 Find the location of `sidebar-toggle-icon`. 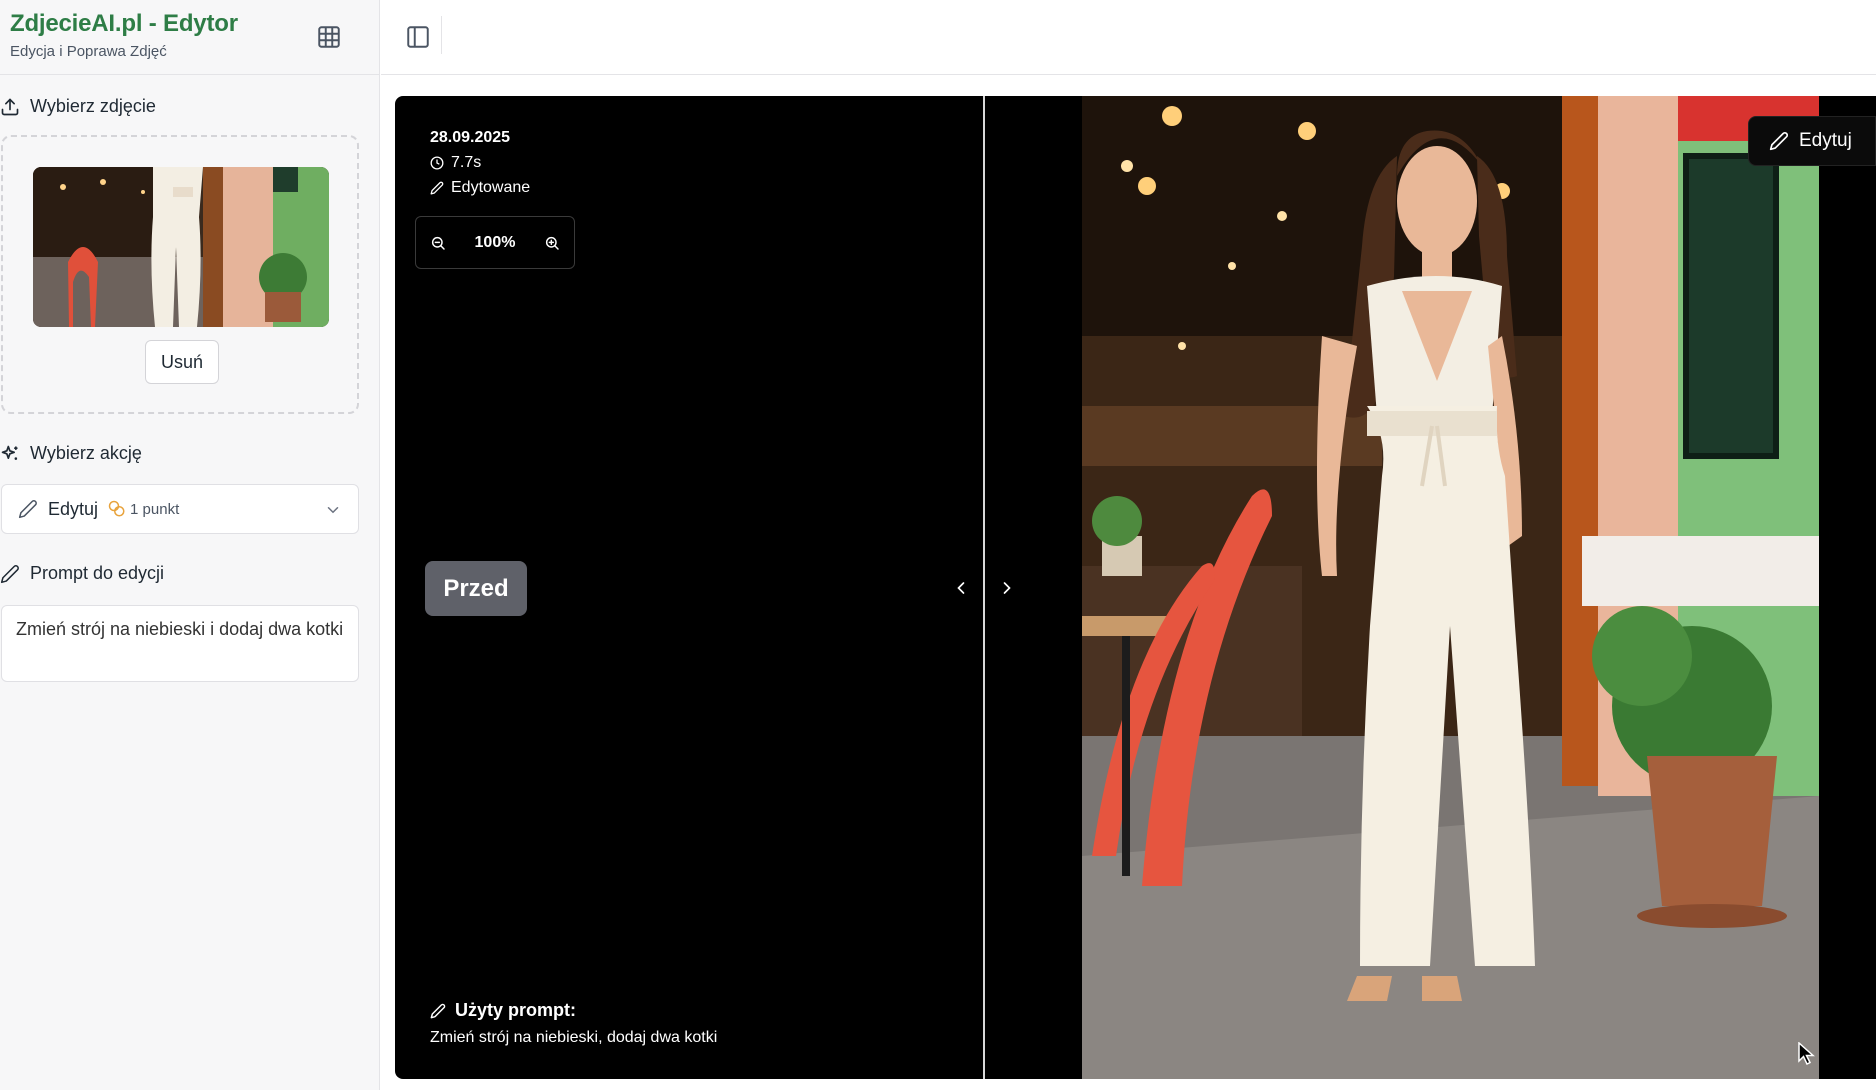

sidebar-toggle-icon is located at coordinates (418, 37).